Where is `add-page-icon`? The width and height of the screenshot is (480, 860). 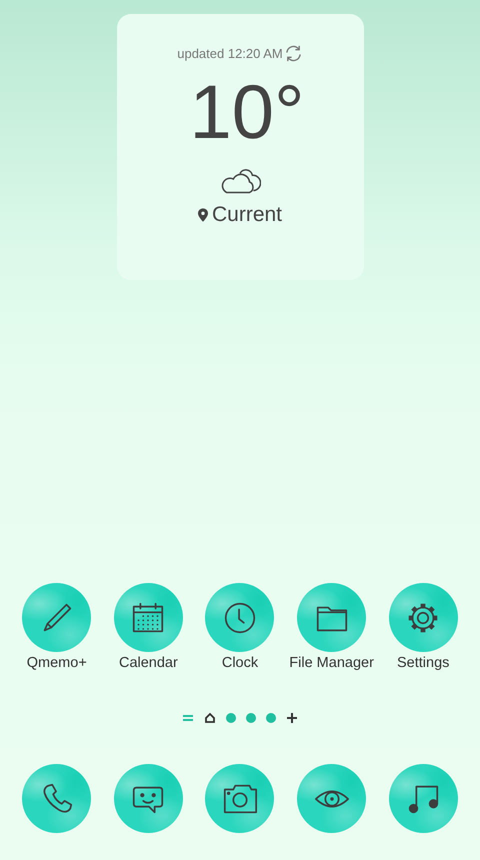 add-page-icon is located at coordinates (292, 718).